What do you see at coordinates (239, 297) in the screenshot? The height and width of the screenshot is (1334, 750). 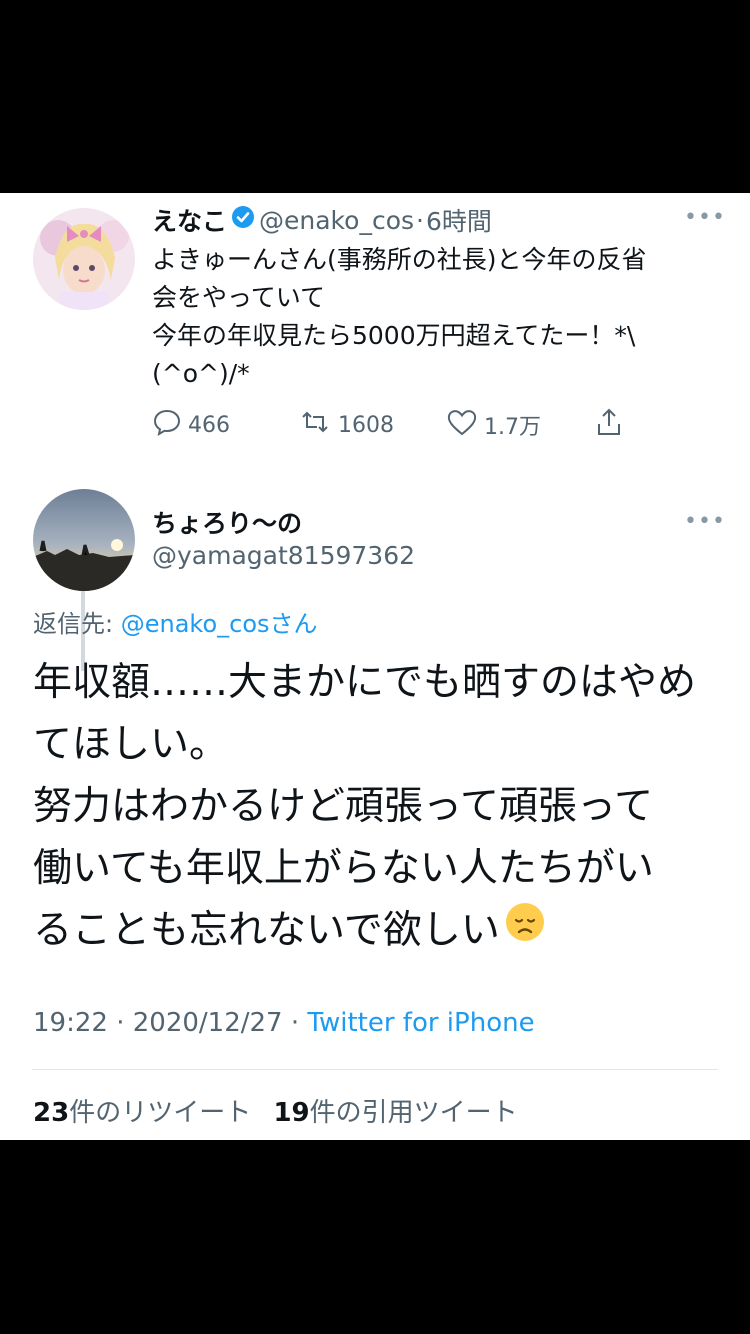 I see `parent-tweet-line: 会をやっていて` at bounding box center [239, 297].